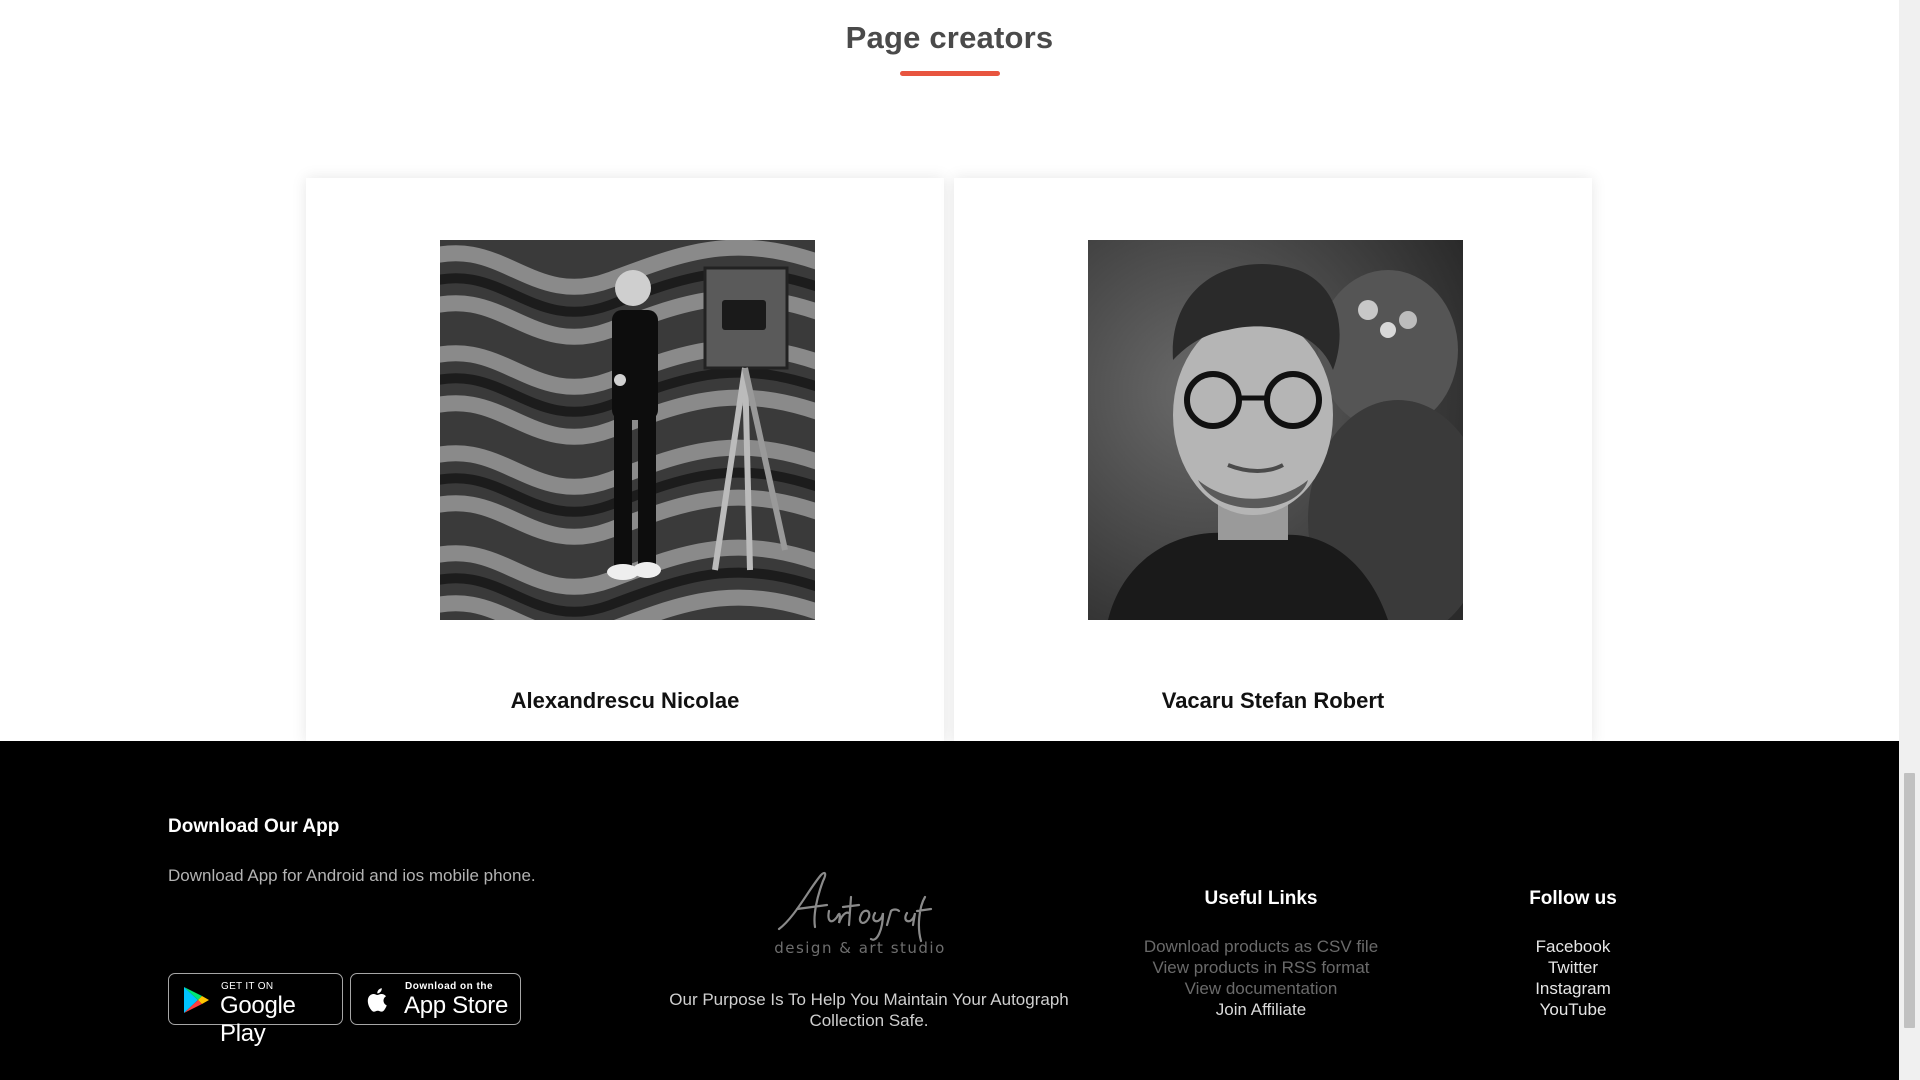 This screenshot has width=1920, height=1080. What do you see at coordinates (1261, 967) in the screenshot?
I see `link-rss-format: View products in RSS format` at bounding box center [1261, 967].